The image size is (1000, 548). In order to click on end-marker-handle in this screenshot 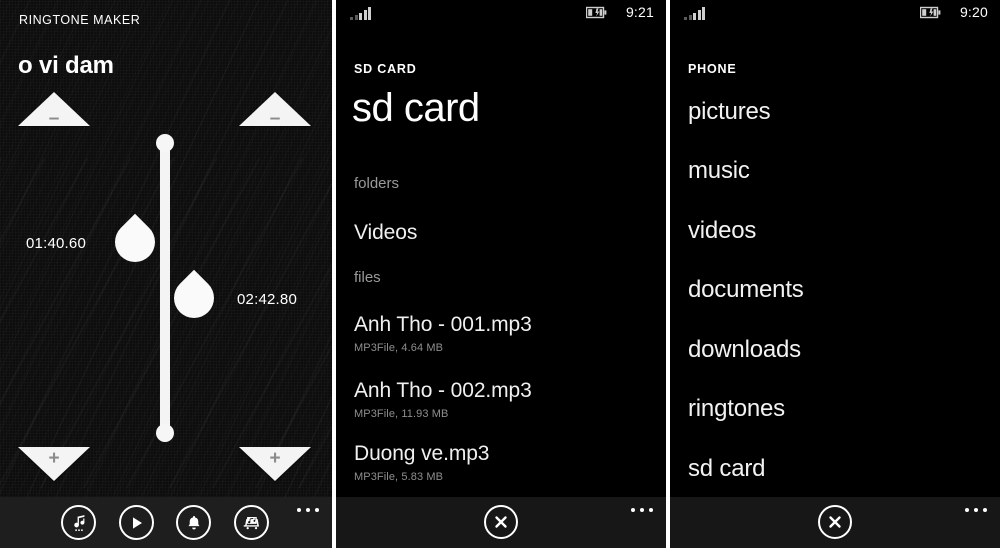, I will do `click(194, 298)`.